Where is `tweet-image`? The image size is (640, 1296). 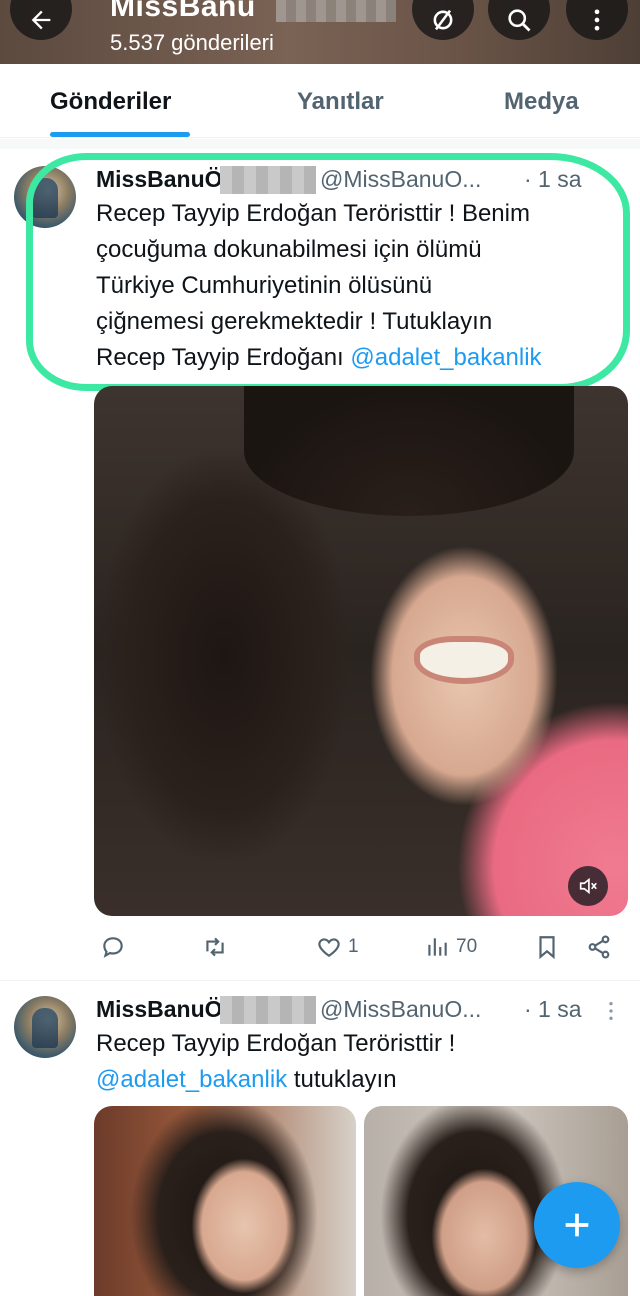 tweet-image is located at coordinates (225, 1201).